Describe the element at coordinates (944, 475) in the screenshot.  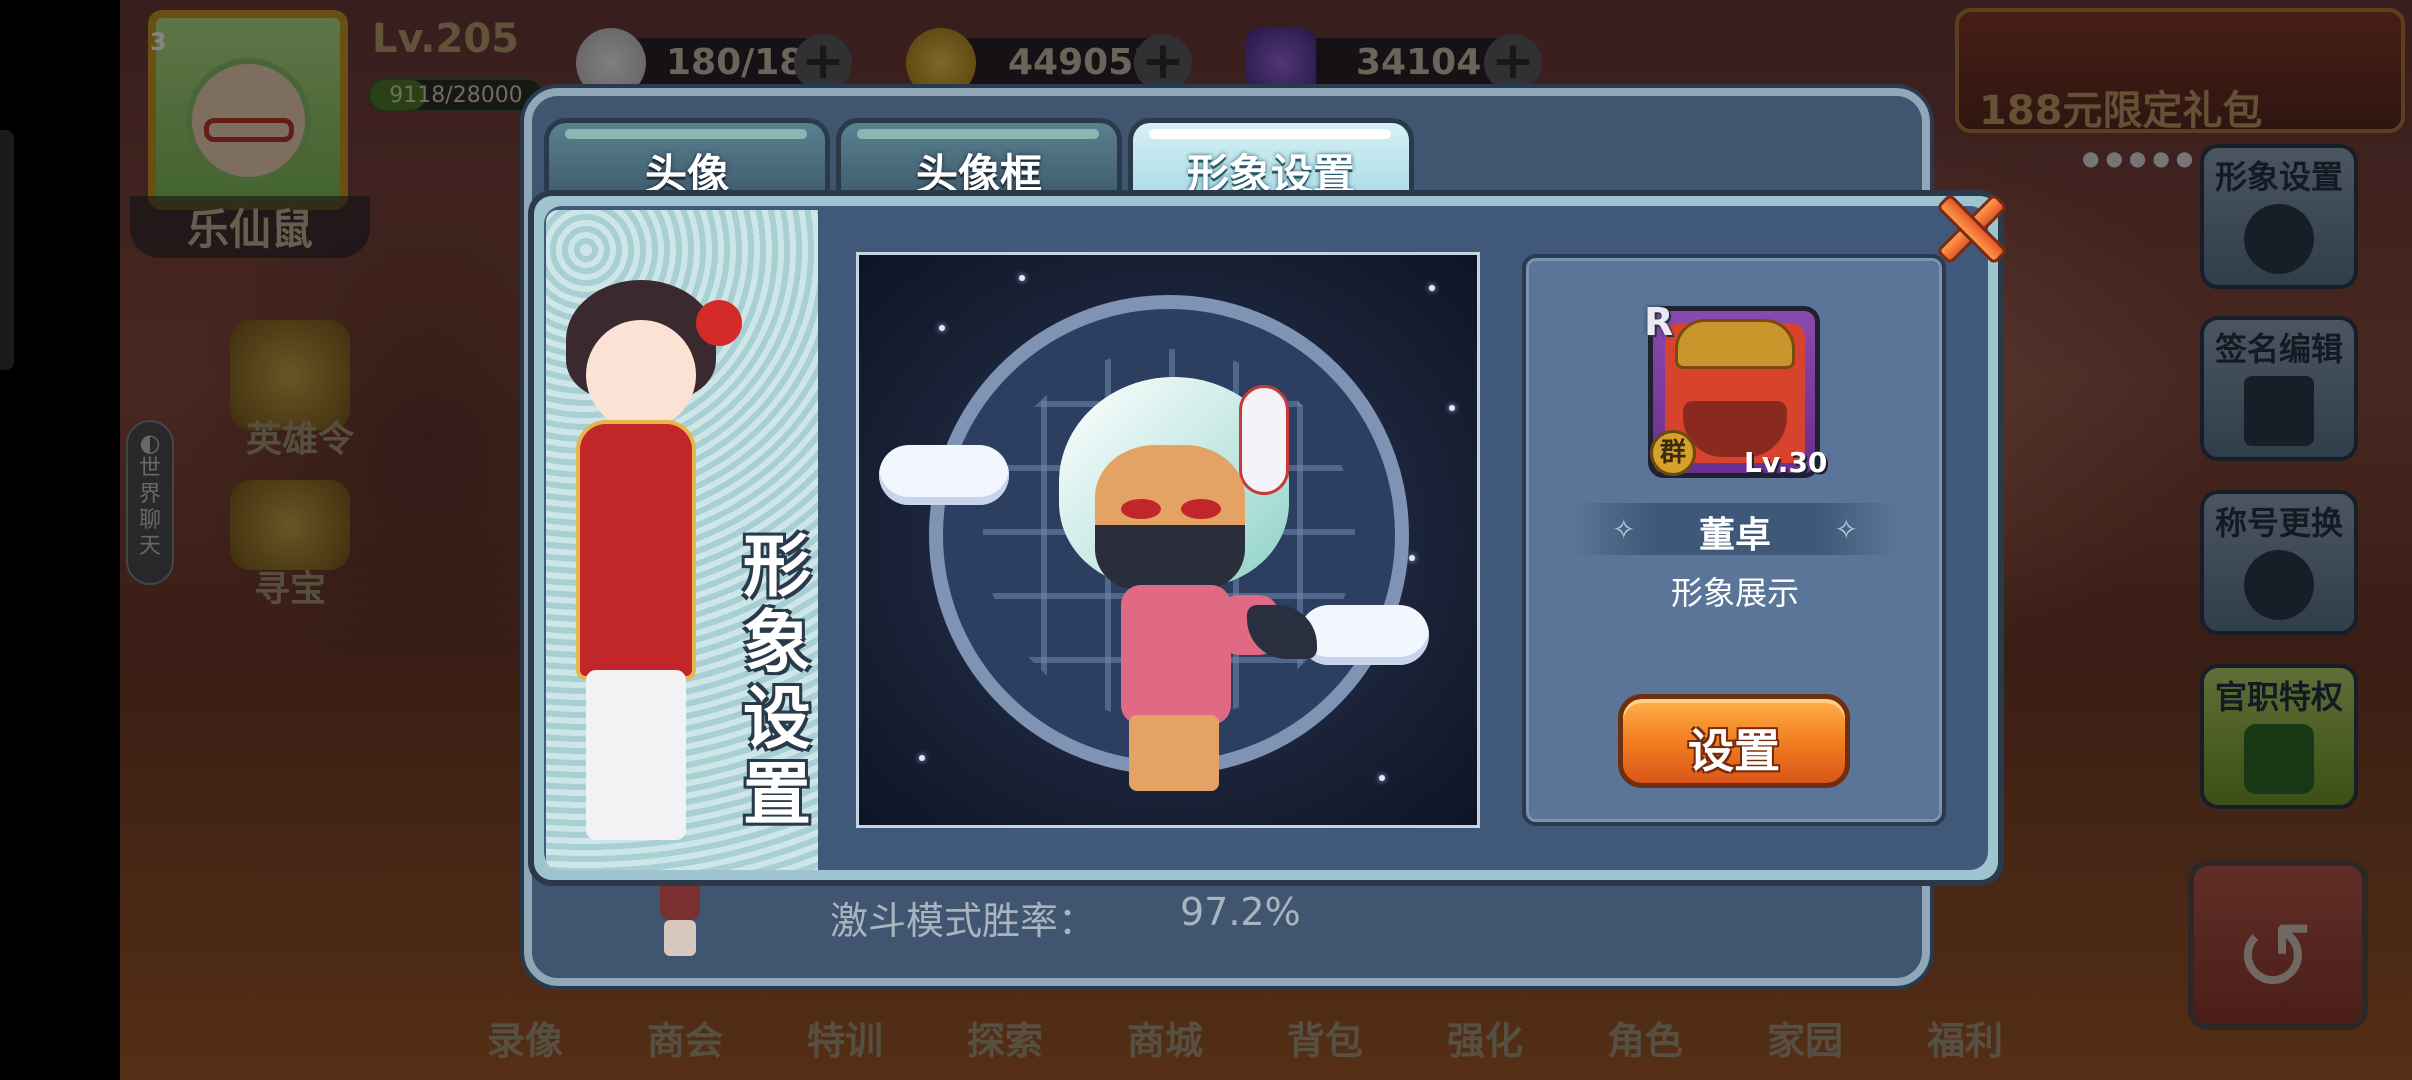
I see `cloud-left` at that location.